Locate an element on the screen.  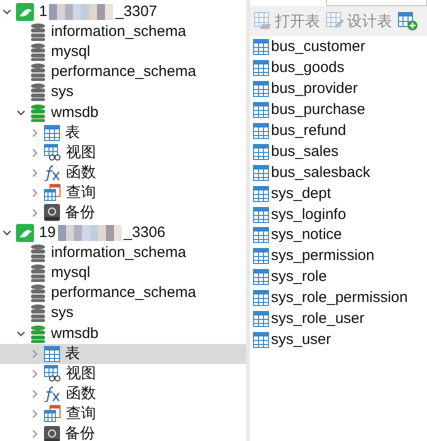
table-name: bus_provider is located at coordinates (314, 89).